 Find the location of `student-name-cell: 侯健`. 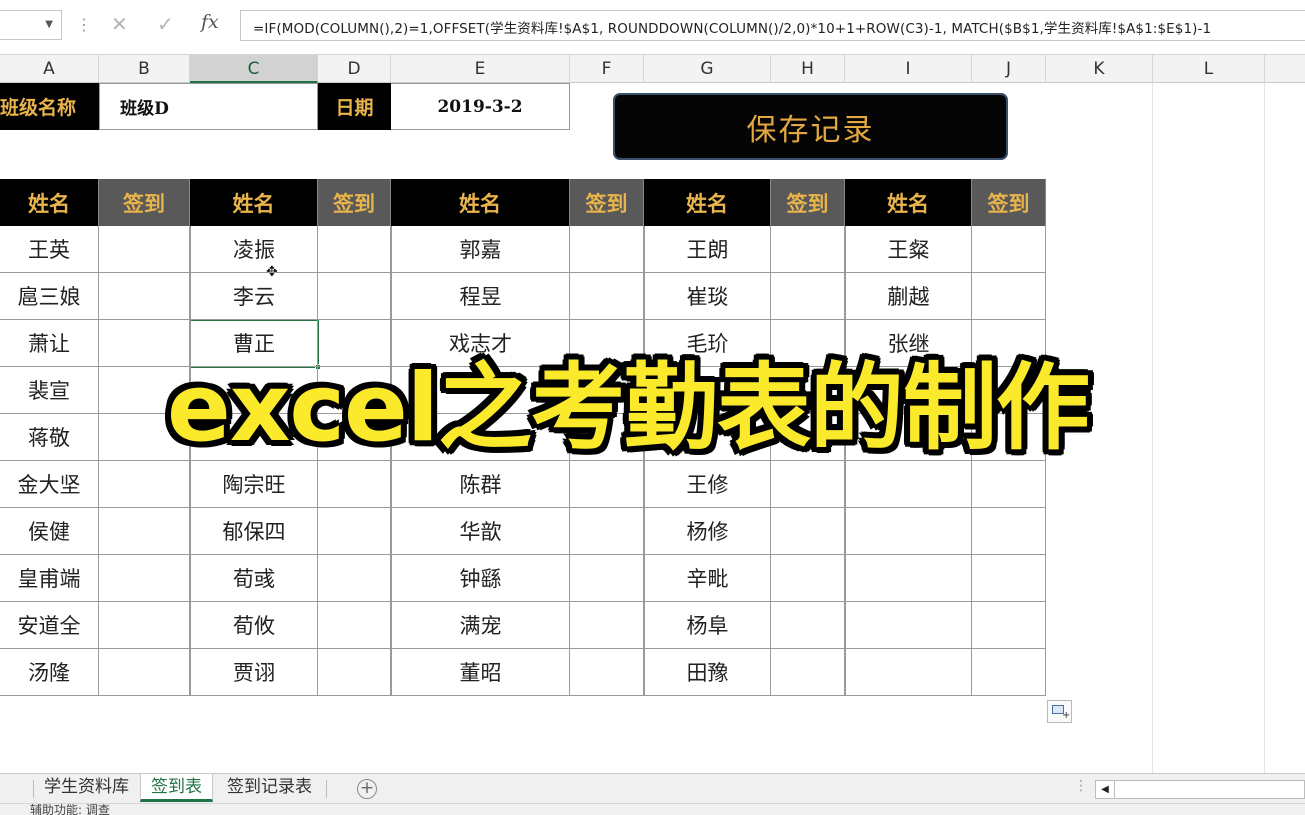

student-name-cell: 侯健 is located at coordinates (49, 531).